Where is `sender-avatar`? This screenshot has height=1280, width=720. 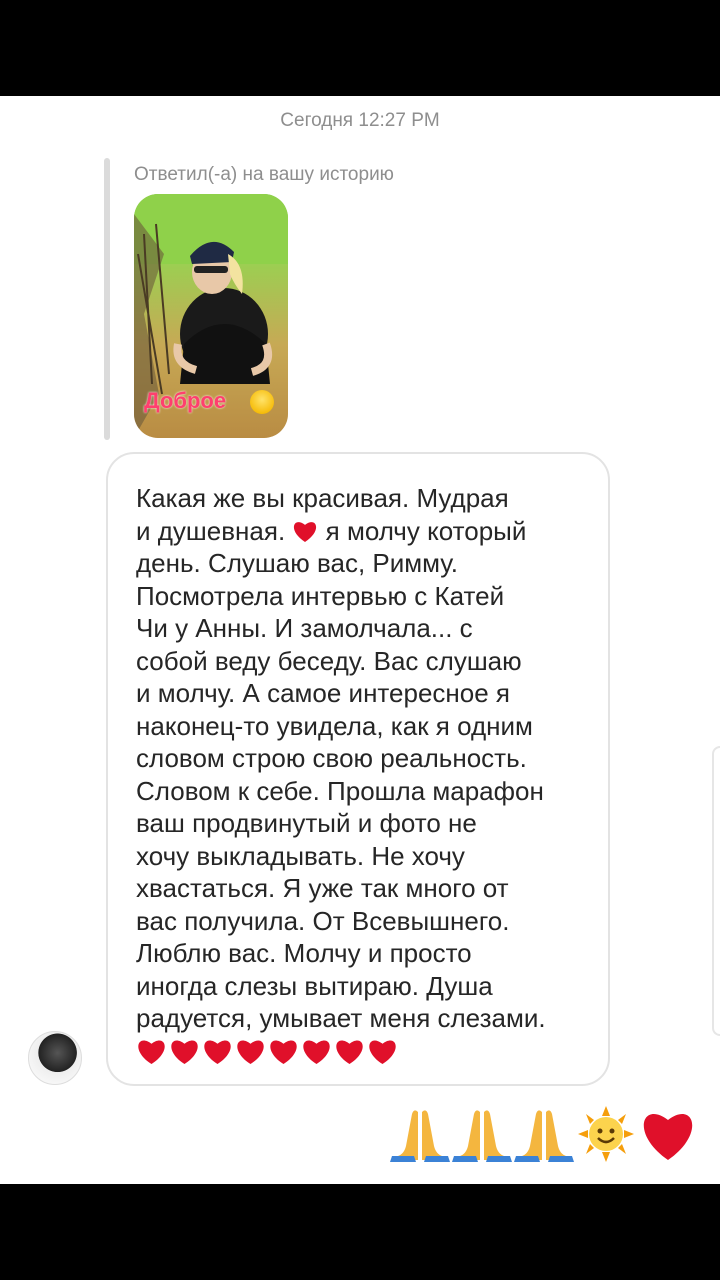 sender-avatar is located at coordinates (55, 1058).